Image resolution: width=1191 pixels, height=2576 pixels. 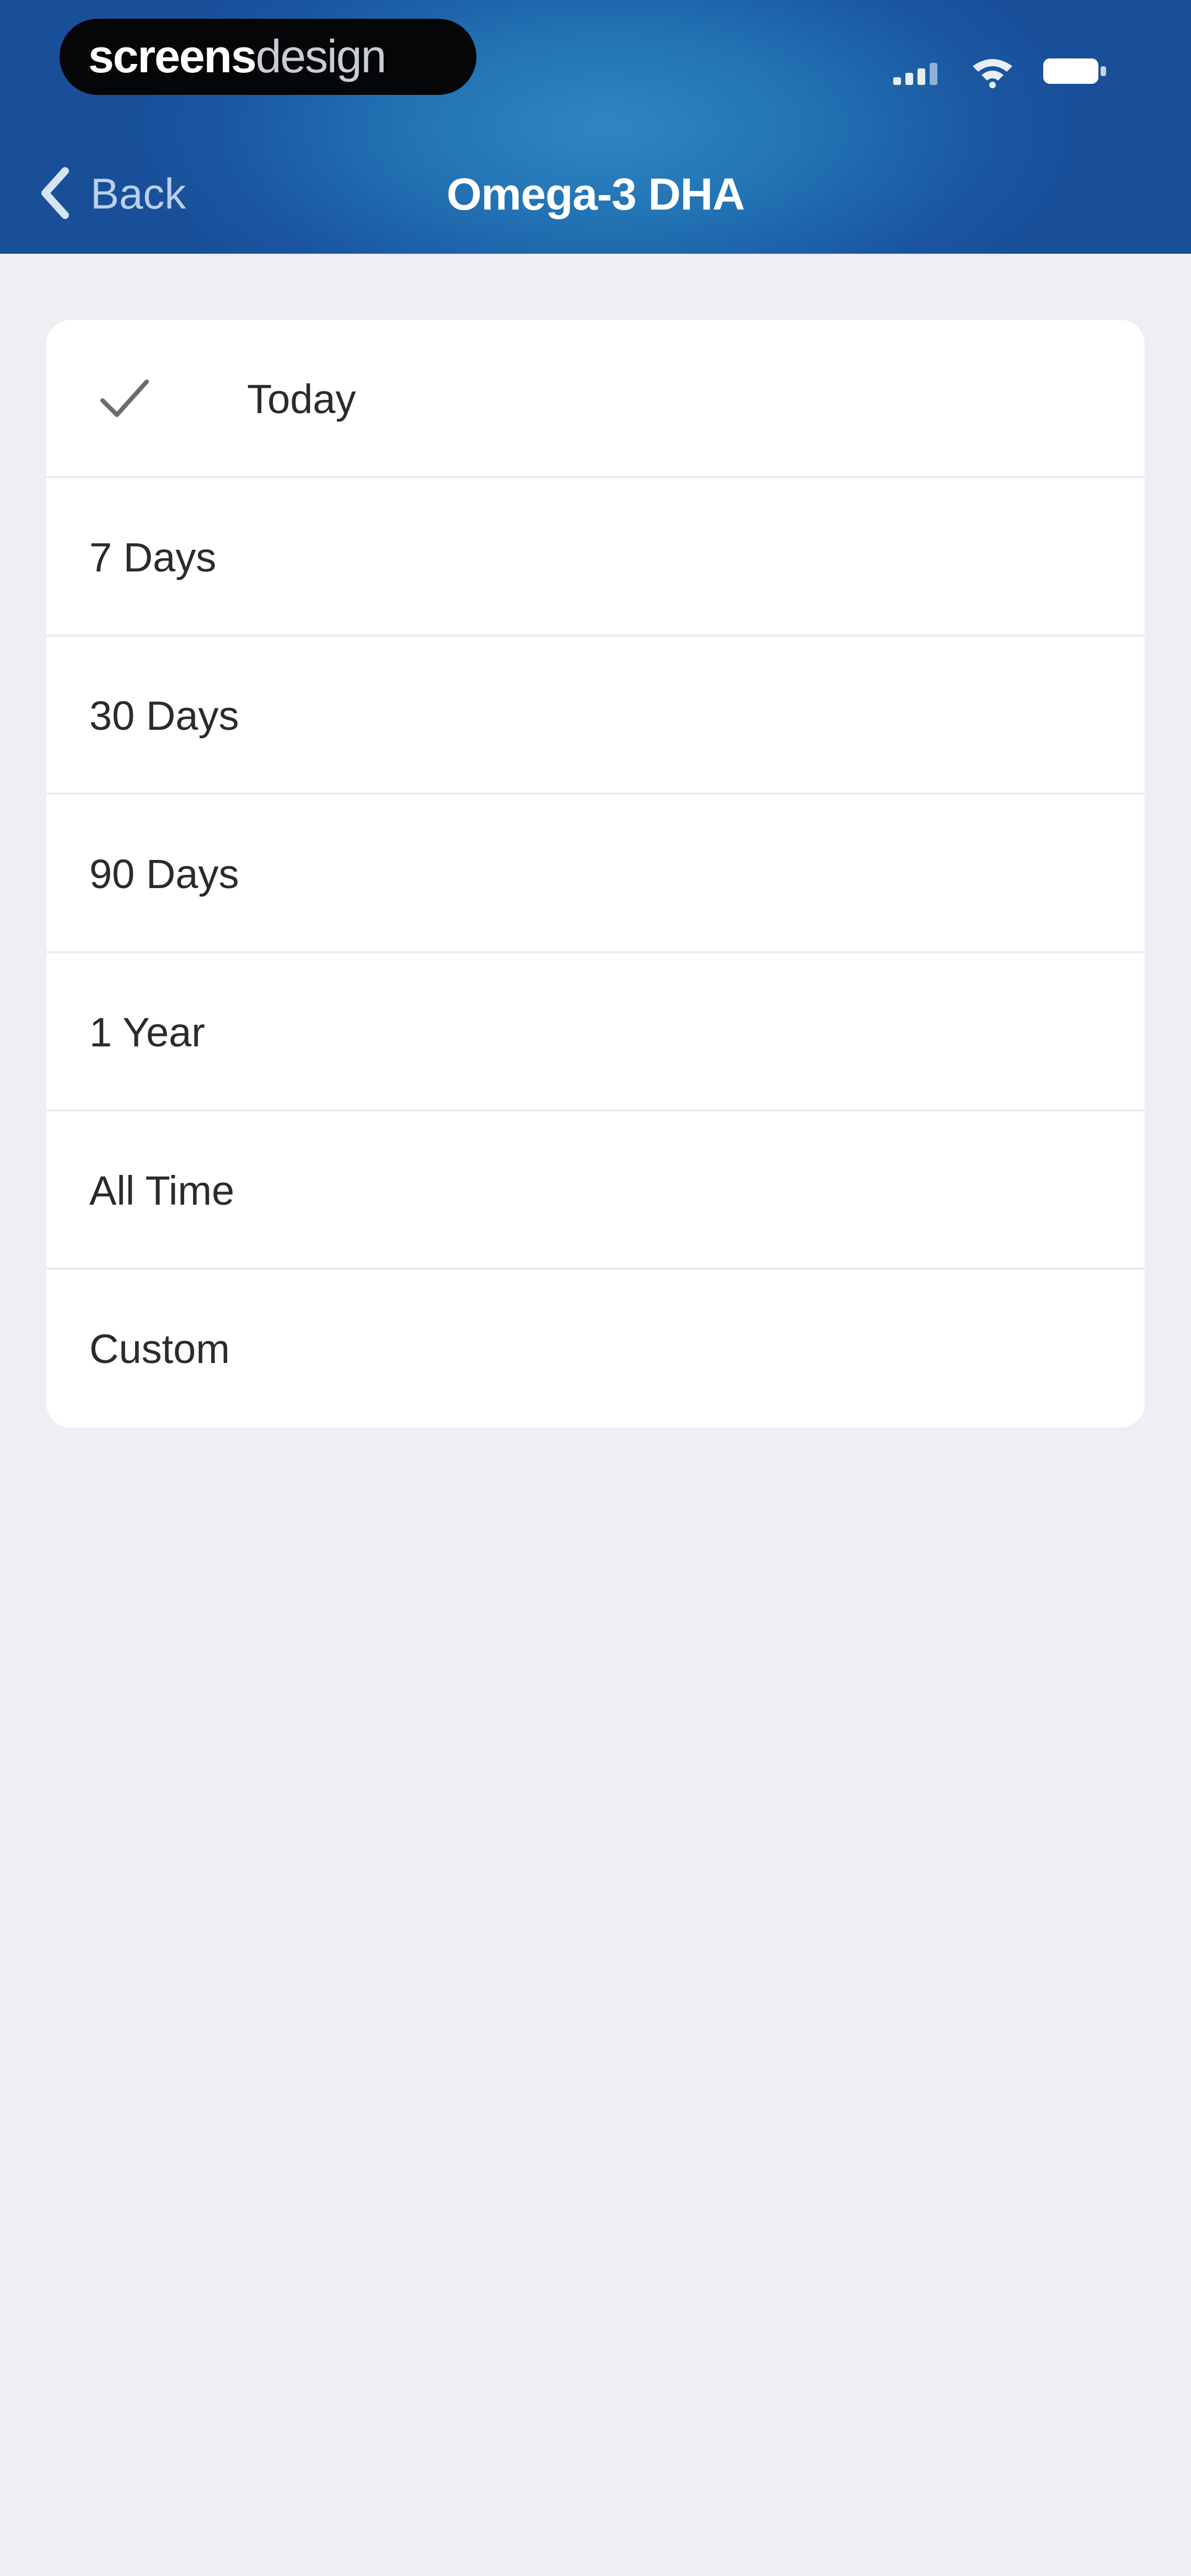 What do you see at coordinates (595, 716) in the screenshot?
I see `list-item-30-days: 30 Days` at bounding box center [595, 716].